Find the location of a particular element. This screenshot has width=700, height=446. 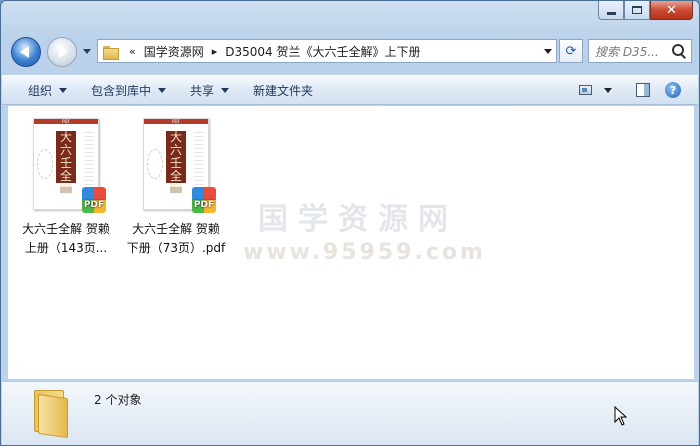

new-folder-label: 新建文件夹 is located at coordinates (283, 90).